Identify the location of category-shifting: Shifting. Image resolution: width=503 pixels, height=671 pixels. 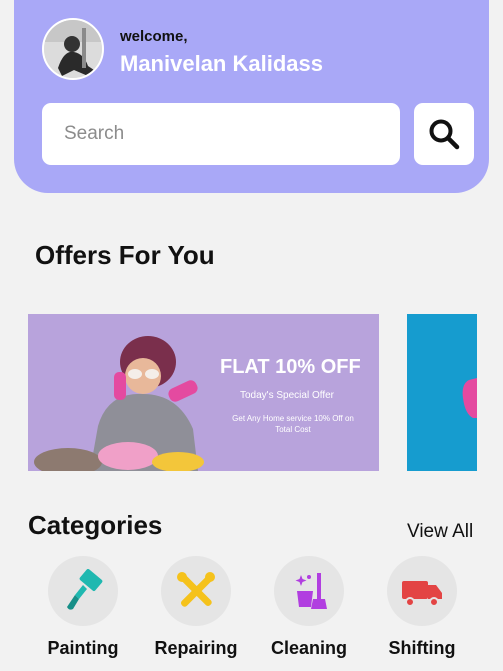
(422, 607).